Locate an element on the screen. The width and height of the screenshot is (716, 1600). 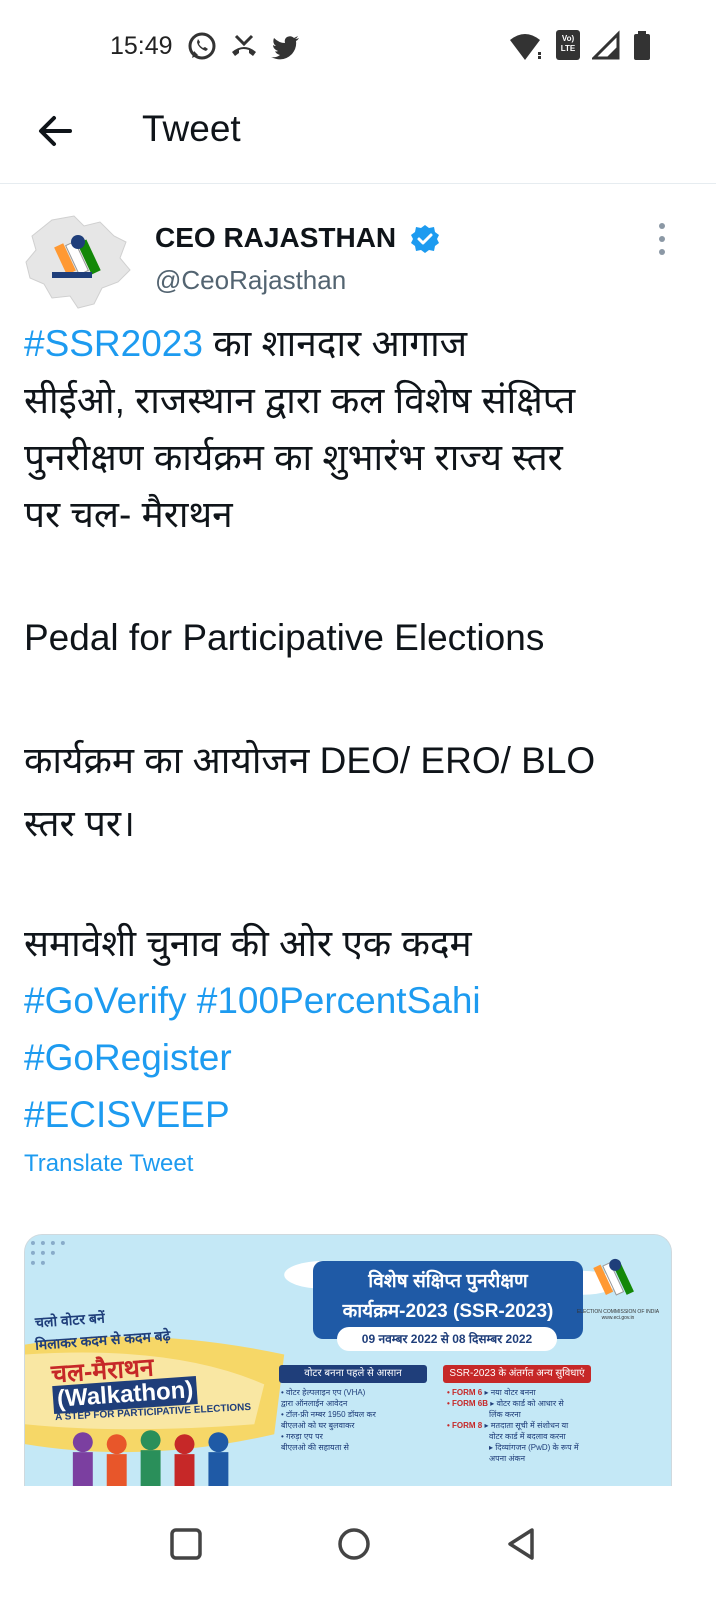
media-left-item: • गरुड़ा एप पर is located at coordinates (302, 1436).